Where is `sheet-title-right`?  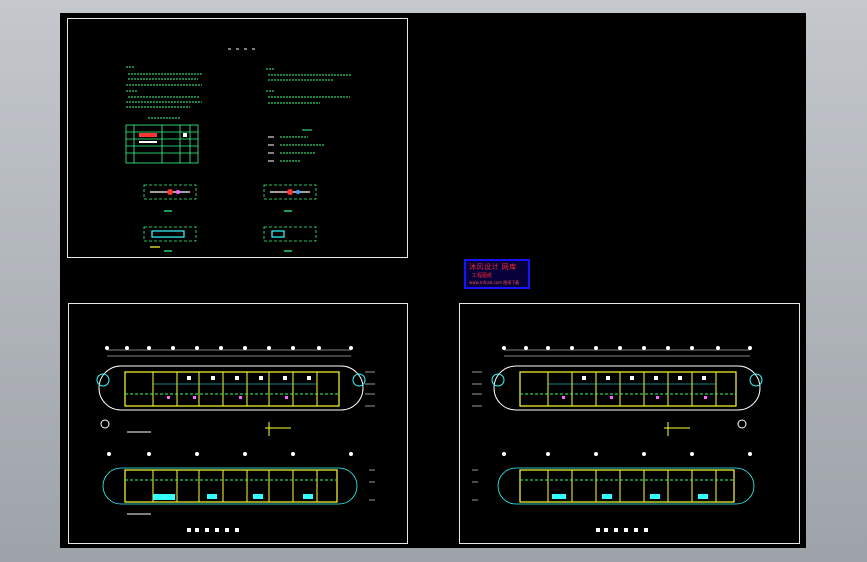
sheet-title-right is located at coordinates (622, 530).